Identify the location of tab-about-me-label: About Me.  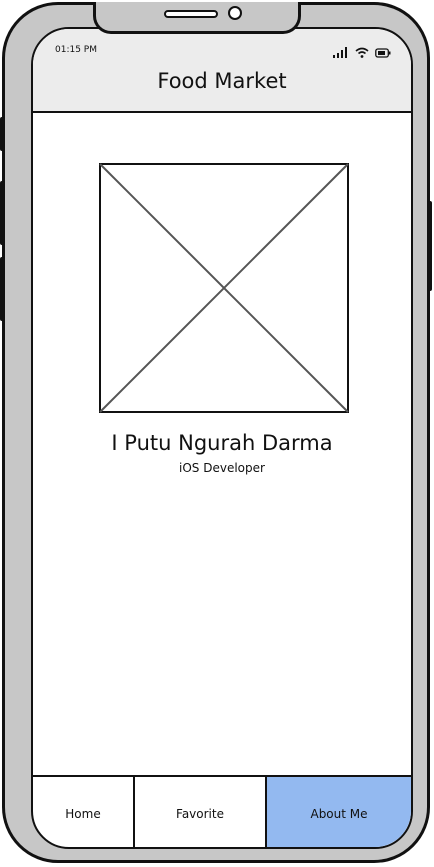
(339, 814).